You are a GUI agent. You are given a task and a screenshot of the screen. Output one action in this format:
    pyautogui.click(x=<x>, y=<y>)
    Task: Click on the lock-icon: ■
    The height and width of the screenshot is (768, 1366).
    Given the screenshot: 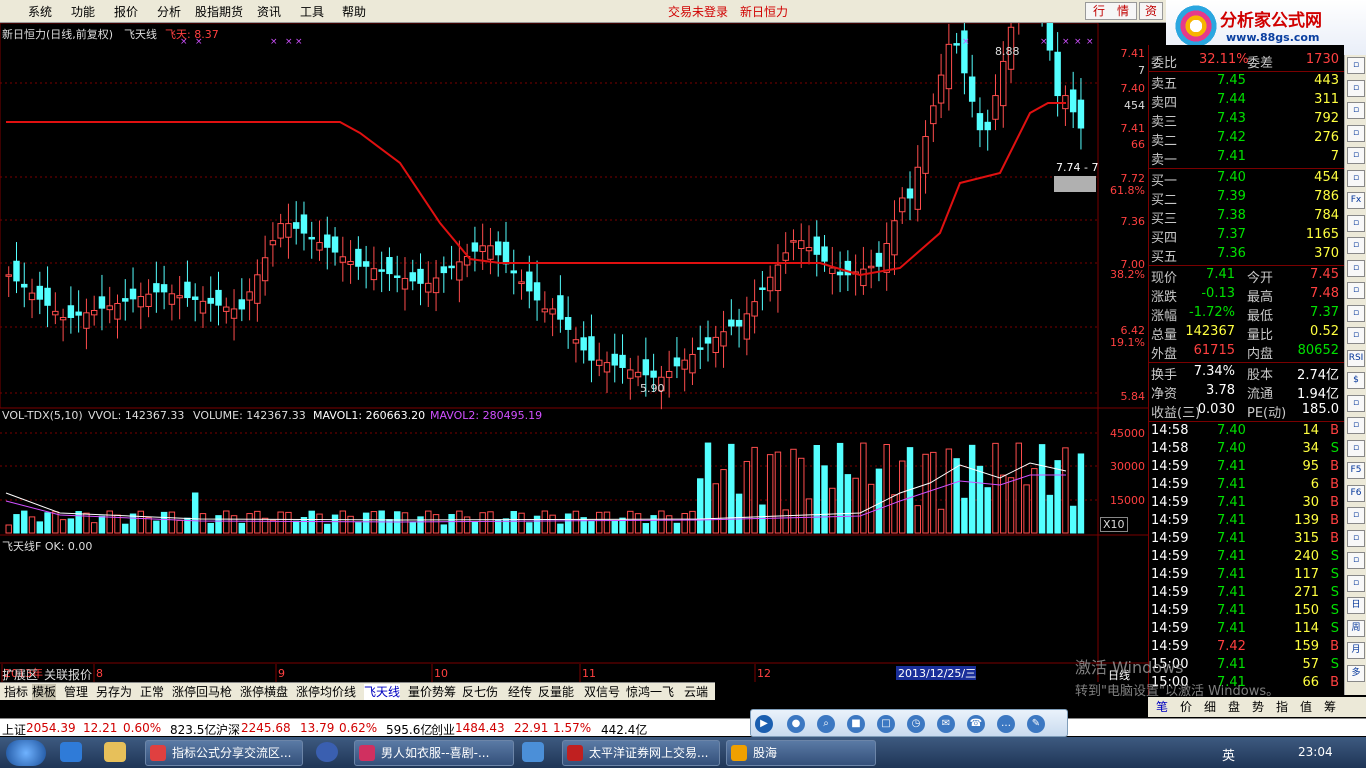 What is the action you would take?
    pyautogui.click(x=856, y=724)
    